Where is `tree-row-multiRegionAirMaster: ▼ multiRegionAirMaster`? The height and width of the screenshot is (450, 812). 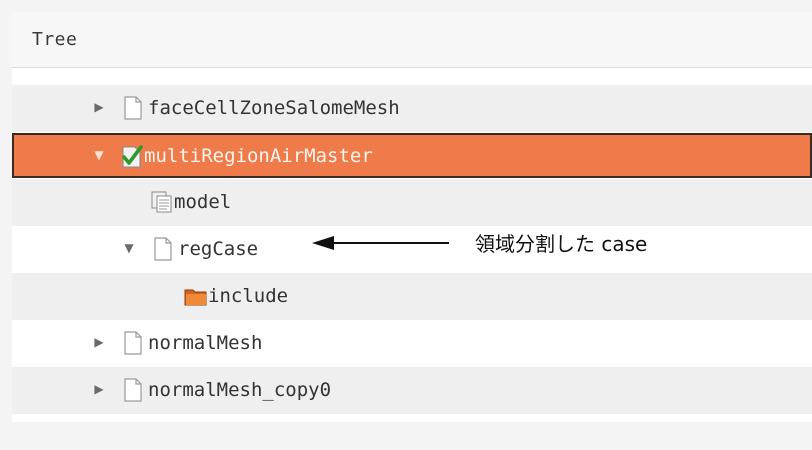 tree-row-multiRegionAirMaster: ▼ multiRegionAirMaster is located at coordinates (412, 155).